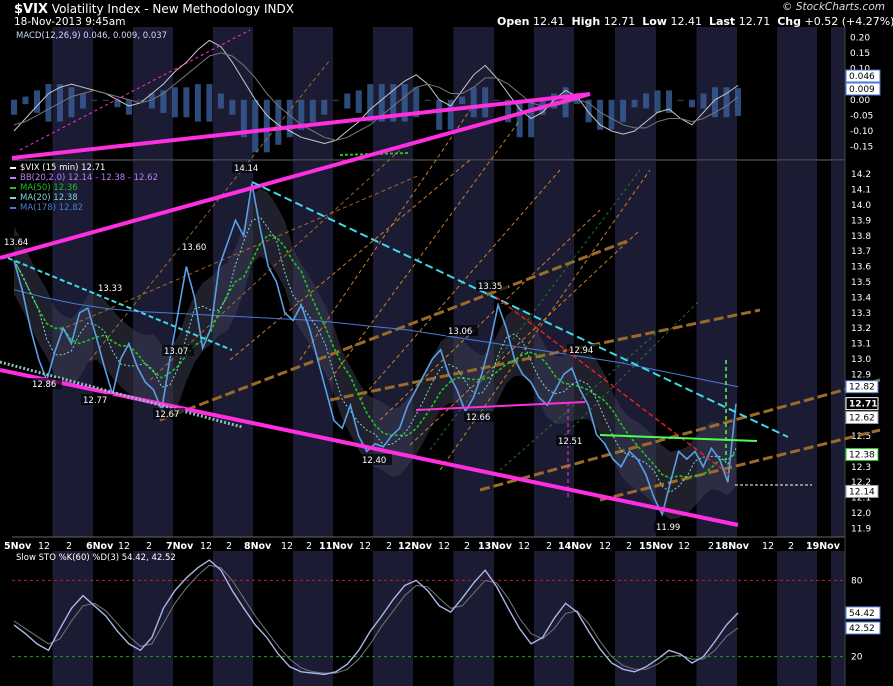 This screenshot has width=893, height=686. Describe the element at coordinates (860, 38) in the screenshot. I see `macd-tick-label: 0.20` at that location.